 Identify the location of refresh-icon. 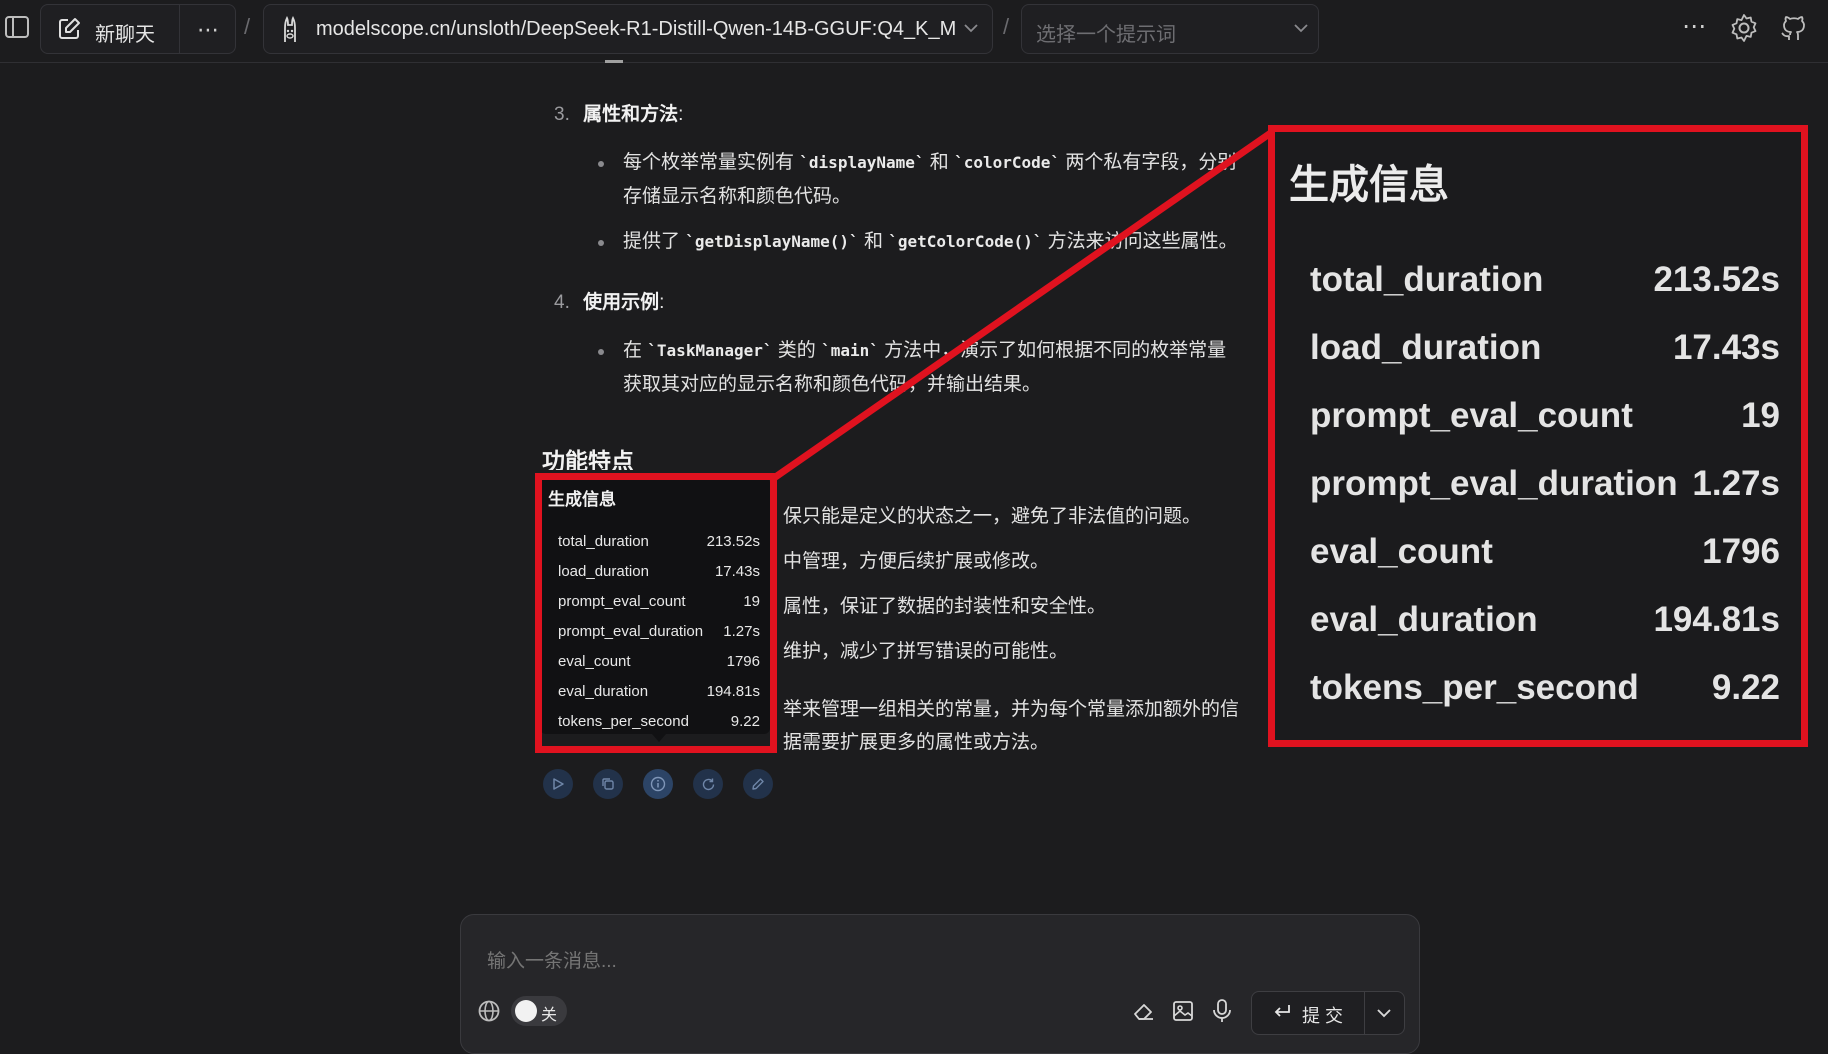
(708, 784).